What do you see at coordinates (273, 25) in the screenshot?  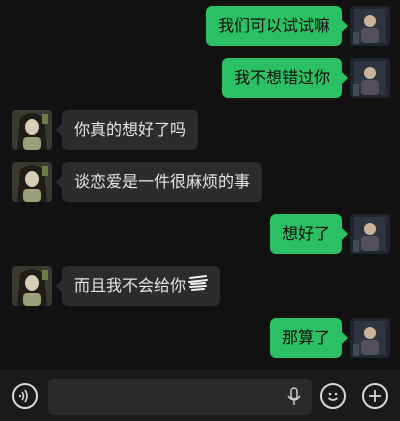 I see `message-text: 我们可以试试嘛` at bounding box center [273, 25].